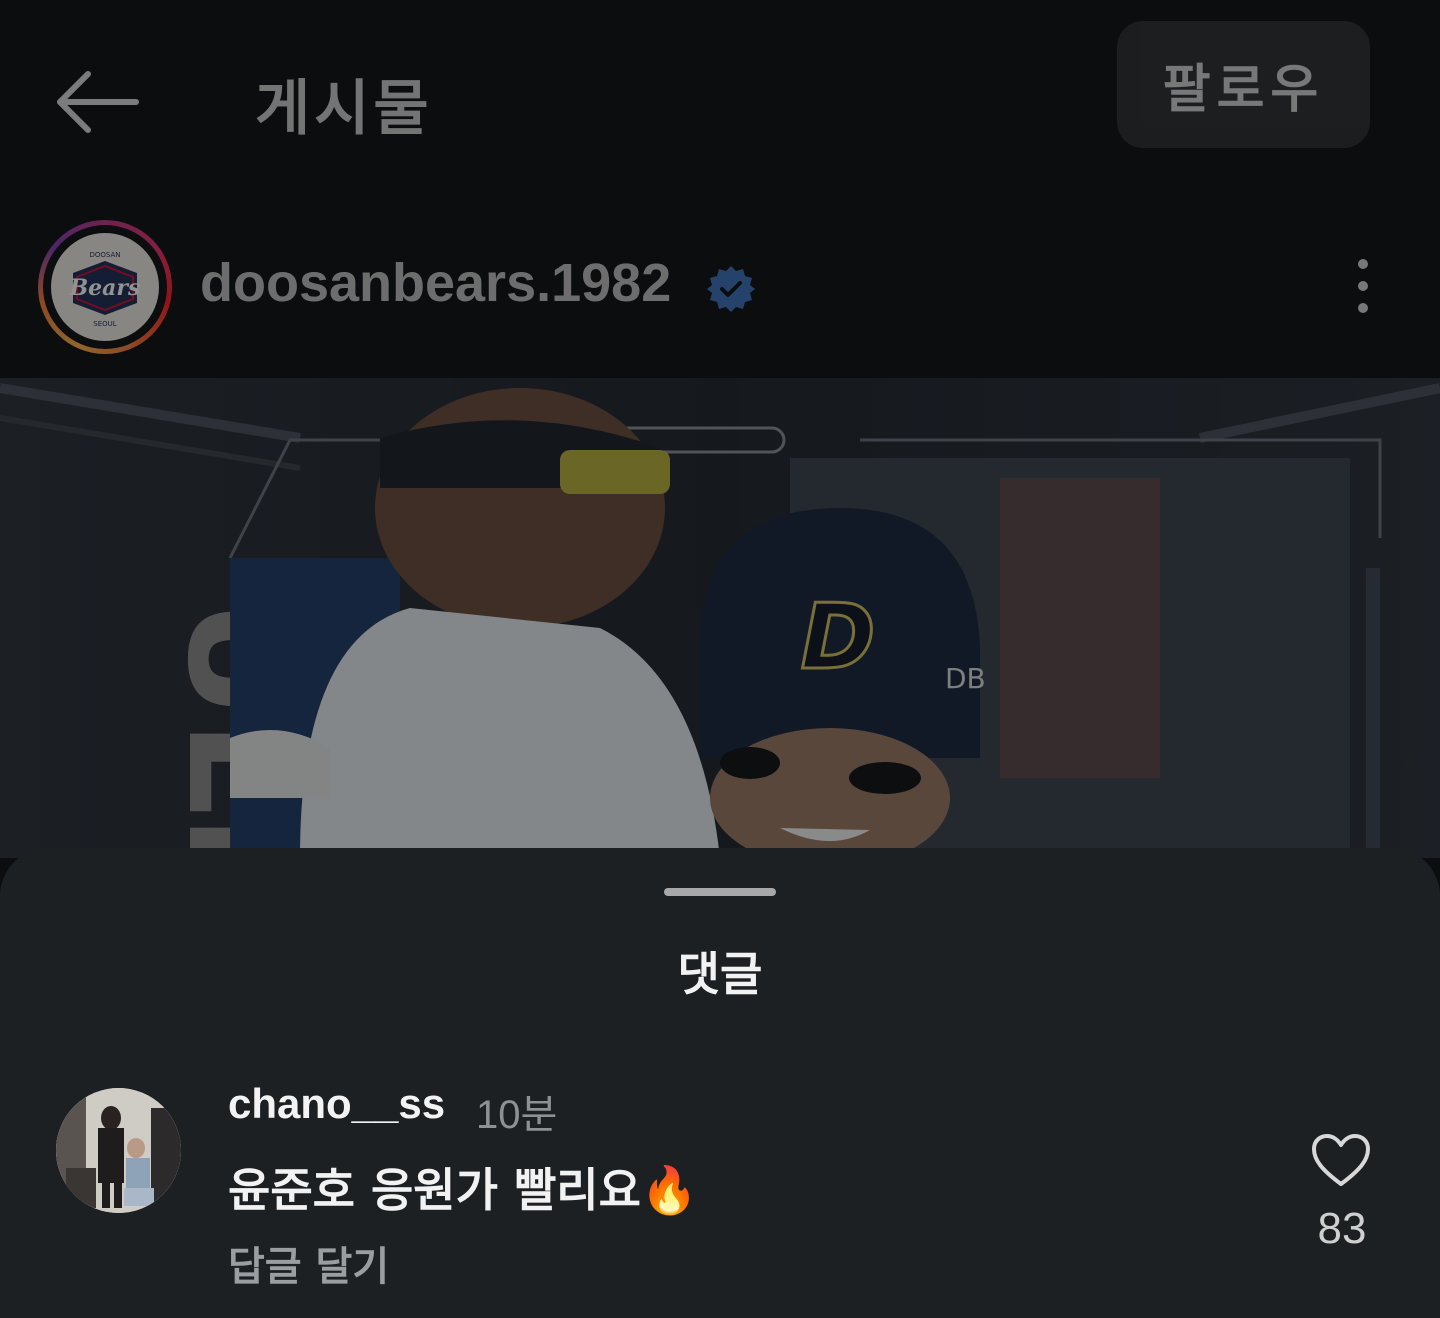 This screenshot has height=1318, width=1440. I want to click on logo-text: Bears, so click(105, 288).